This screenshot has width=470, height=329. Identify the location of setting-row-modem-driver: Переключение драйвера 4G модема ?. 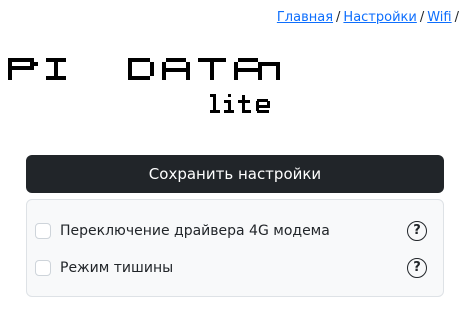
(231, 231).